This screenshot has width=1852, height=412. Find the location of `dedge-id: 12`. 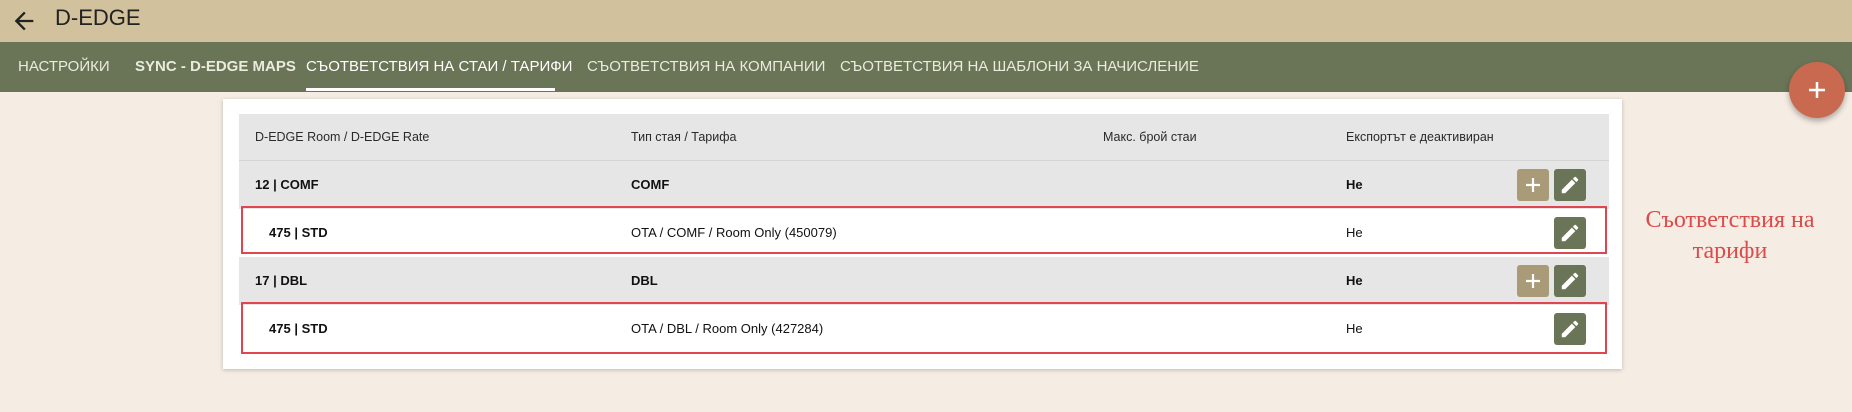

dedge-id: 12 is located at coordinates (262, 184).